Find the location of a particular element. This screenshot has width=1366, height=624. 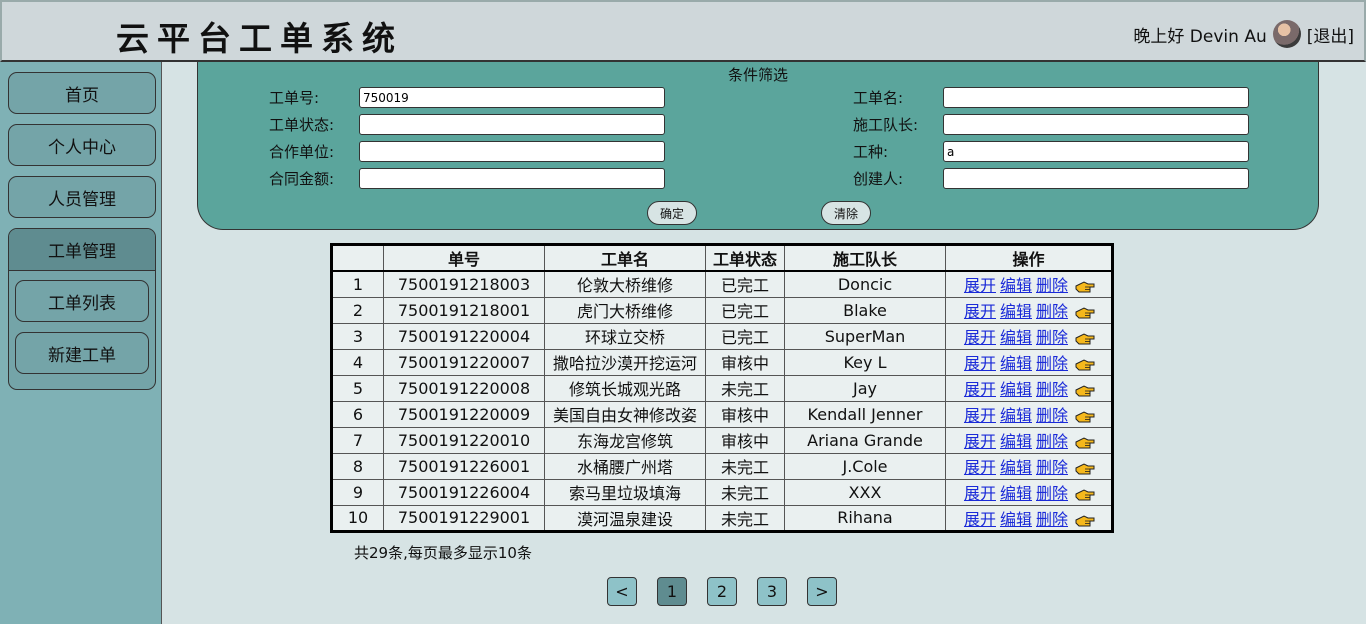

row-order-name: 伦敦大桥维修 is located at coordinates (625, 284).